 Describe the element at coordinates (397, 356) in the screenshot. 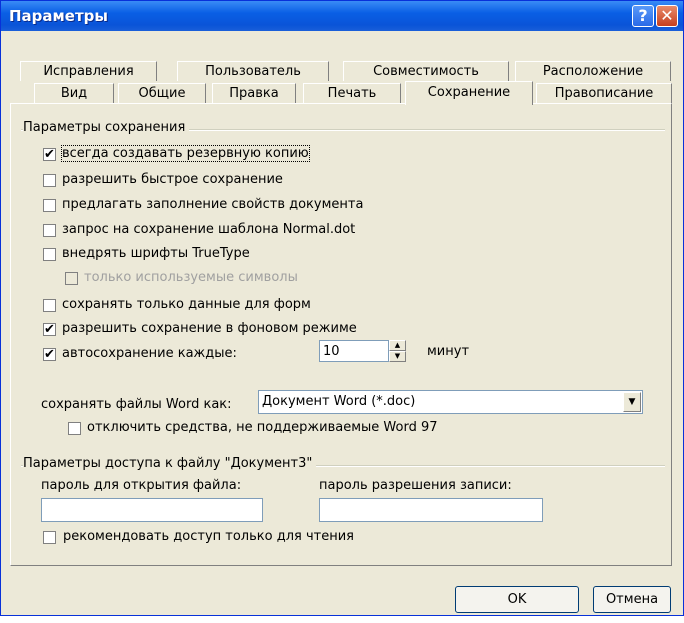

I see `spin-down-icon: ▼` at that location.